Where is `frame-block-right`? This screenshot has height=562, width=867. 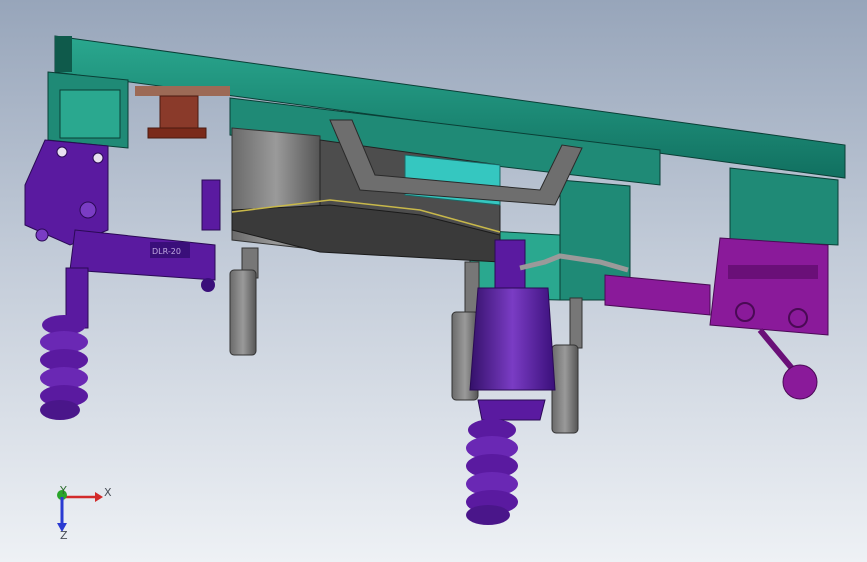 frame-block-right is located at coordinates (784, 206).